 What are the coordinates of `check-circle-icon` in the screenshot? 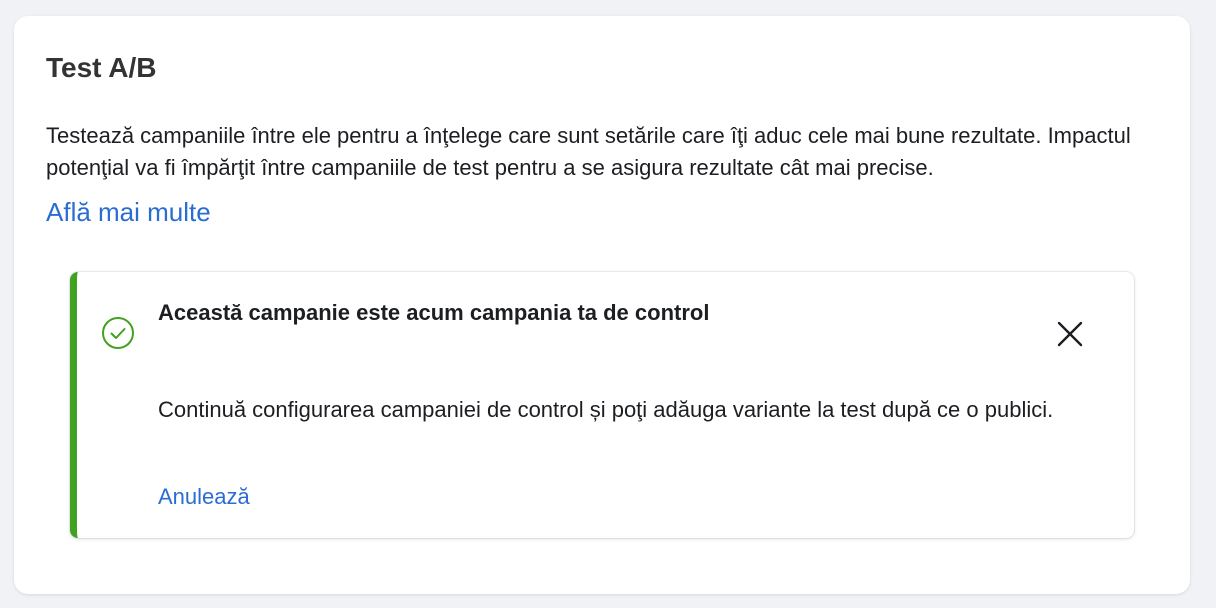 It's located at (118, 333).